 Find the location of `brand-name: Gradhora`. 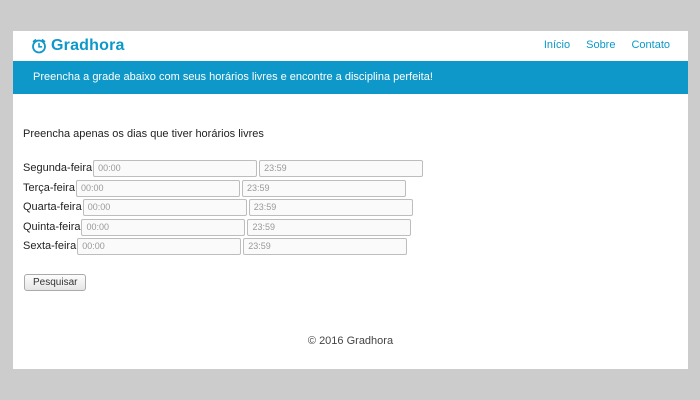

brand-name: Gradhora is located at coordinates (88, 45).